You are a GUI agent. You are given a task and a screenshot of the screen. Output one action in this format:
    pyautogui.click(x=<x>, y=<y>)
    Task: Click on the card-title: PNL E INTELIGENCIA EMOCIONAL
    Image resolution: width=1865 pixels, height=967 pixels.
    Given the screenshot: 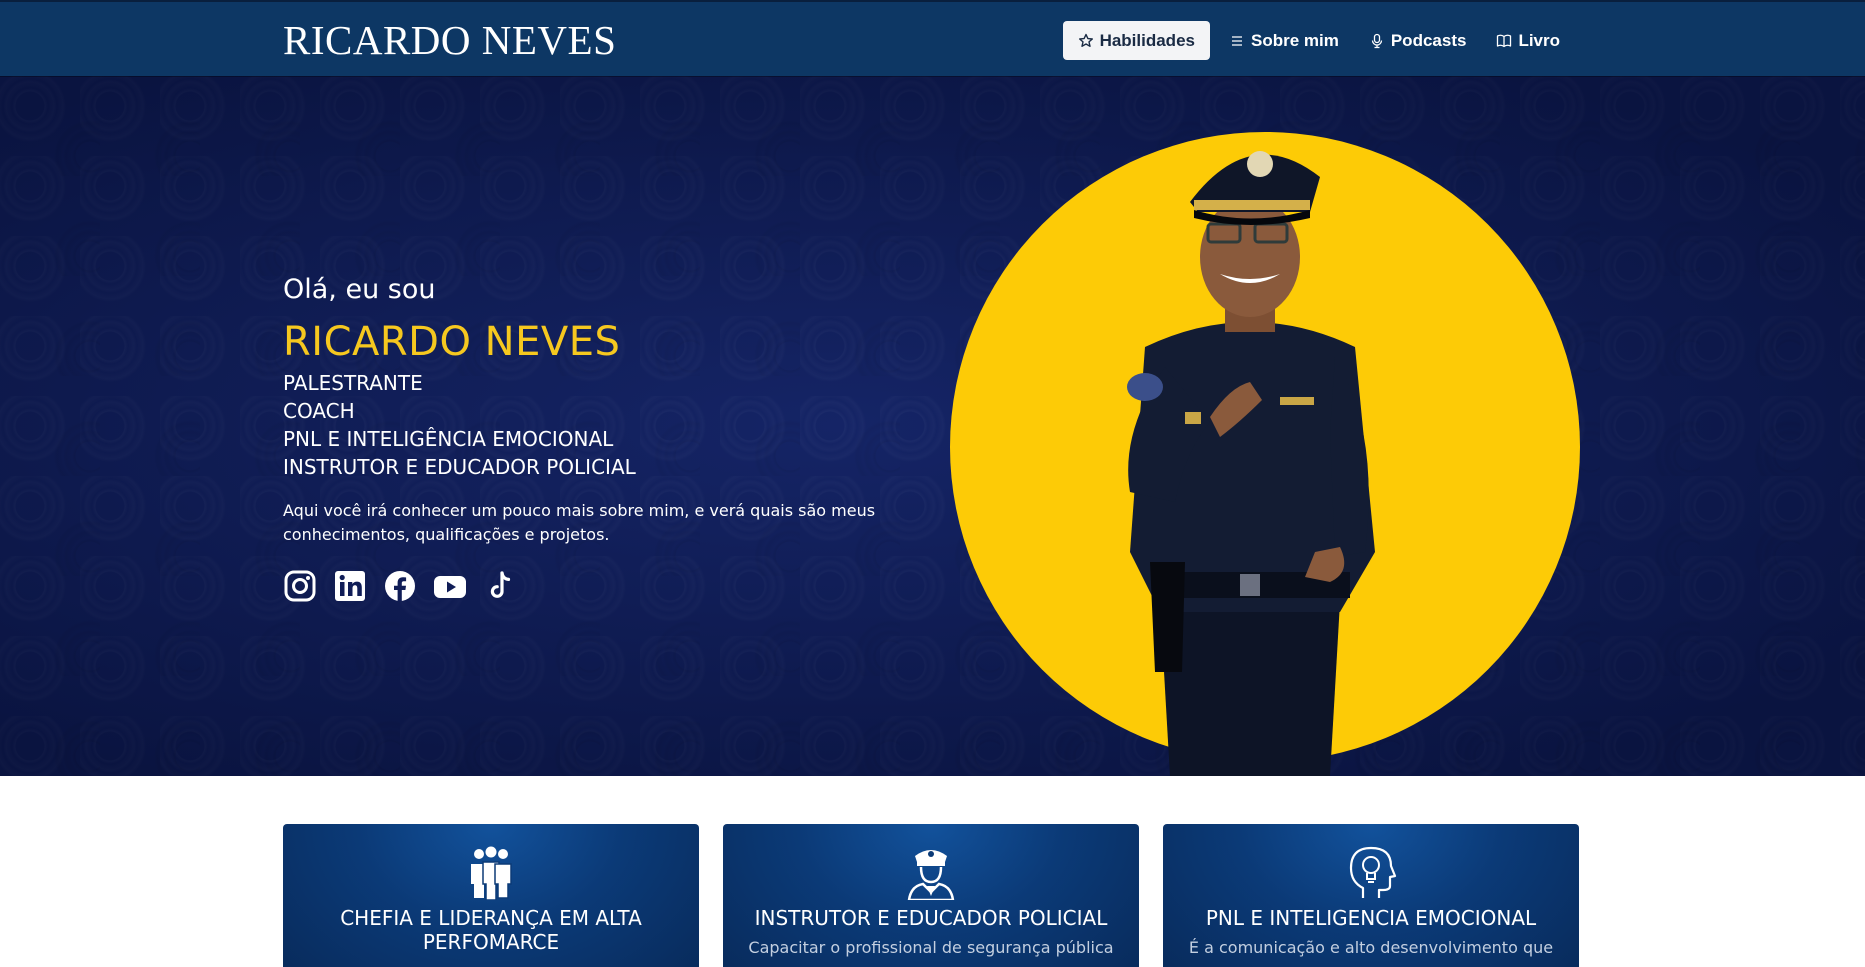 What is the action you would take?
    pyautogui.click(x=1371, y=918)
    